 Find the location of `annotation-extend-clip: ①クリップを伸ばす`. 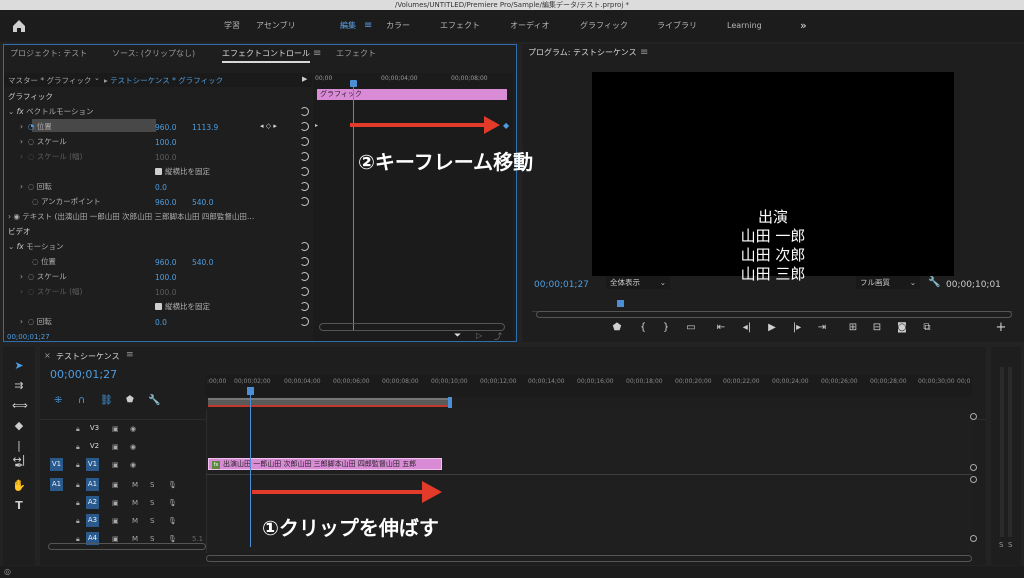

annotation-extend-clip: ①クリップを伸ばす is located at coordinates (350, 528).